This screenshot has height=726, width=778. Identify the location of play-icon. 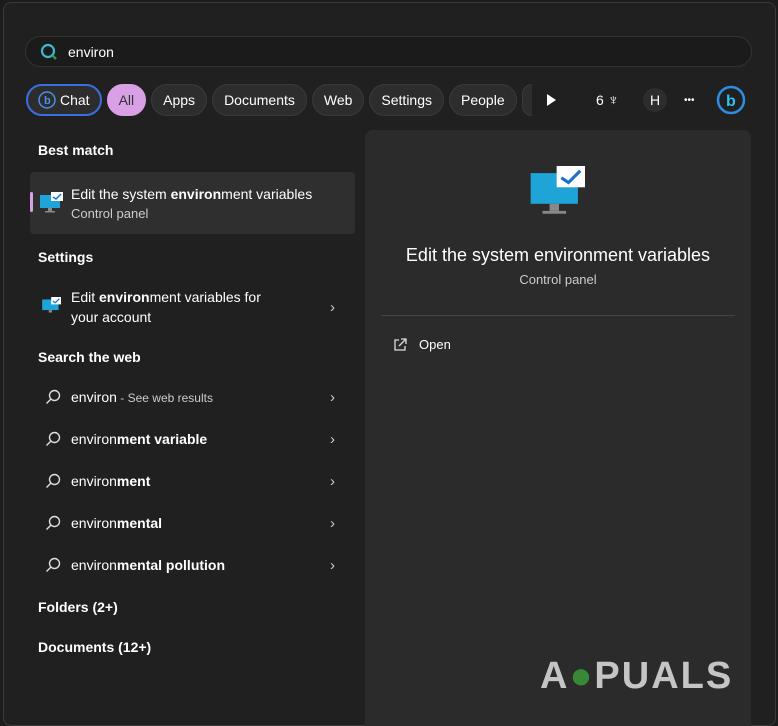
(551, 100).